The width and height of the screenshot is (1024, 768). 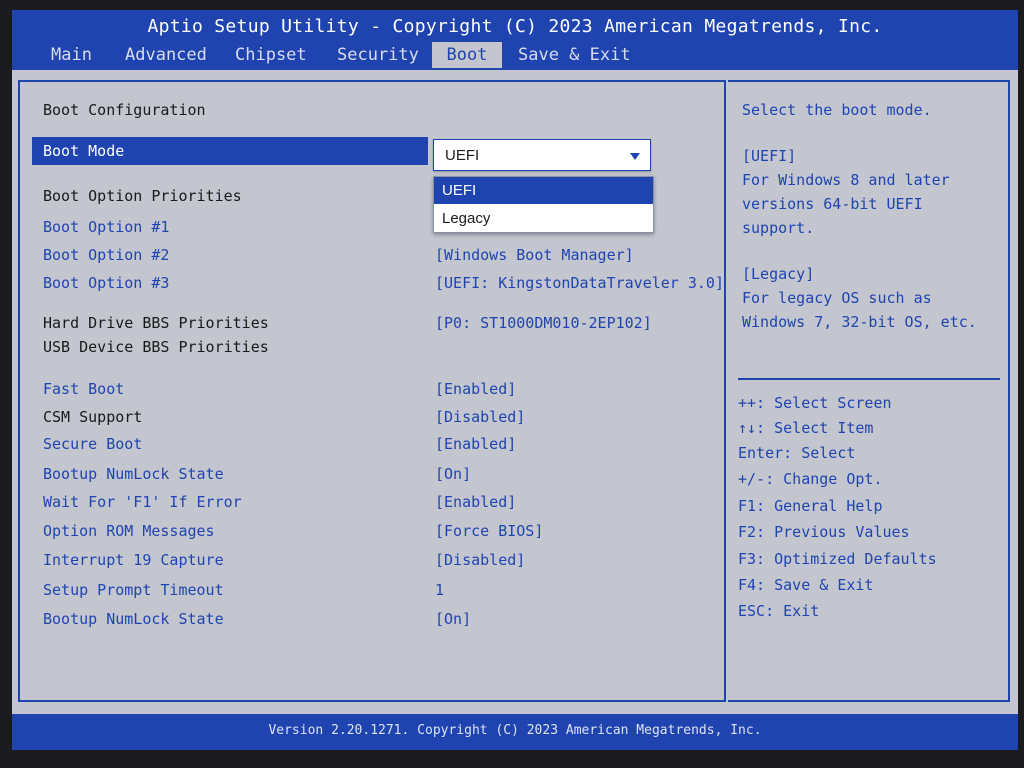 What do you see at coordinates (129, 531) in the screenshot?
I see `option-rom-messages-label: Option ROM Messages` at bounding box center [129, 531].